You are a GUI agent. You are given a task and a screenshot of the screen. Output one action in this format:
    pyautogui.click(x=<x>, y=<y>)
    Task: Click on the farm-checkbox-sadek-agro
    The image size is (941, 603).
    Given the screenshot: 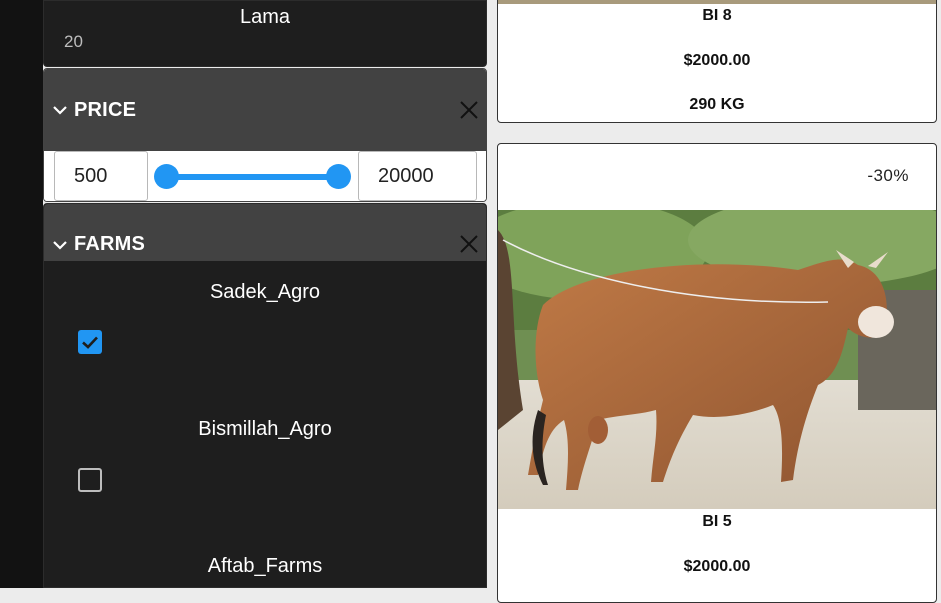 What is the action you would take?
    pyautogui.click(x=90, y=342)
    